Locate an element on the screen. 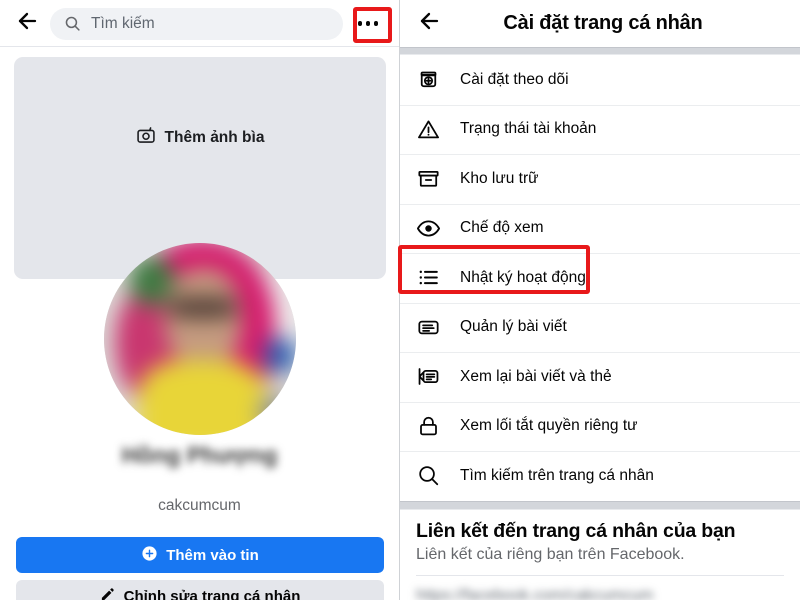 Image resolution: width=800 pixels, height=600 pixels. menu-item-manage-posts: Quản lý bài viết is located at coordinates (600, 327).